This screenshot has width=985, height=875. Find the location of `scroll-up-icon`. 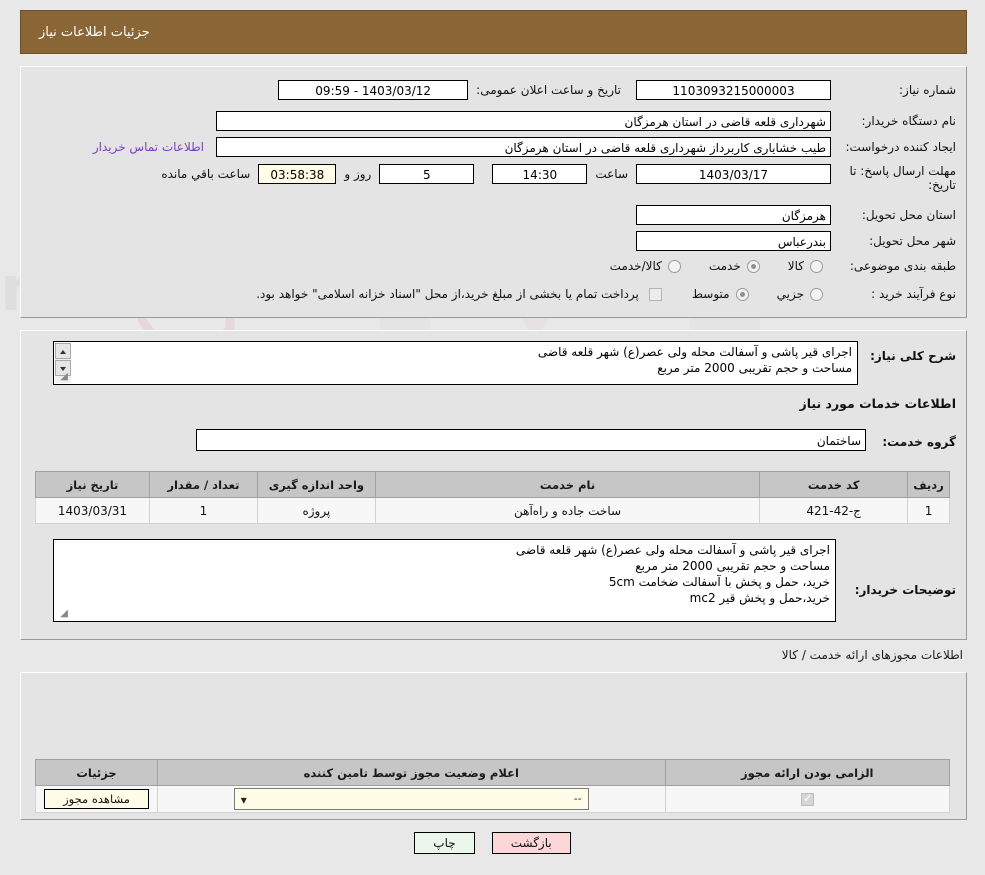

scroll-up-icon is located at coordinates (63, 351).